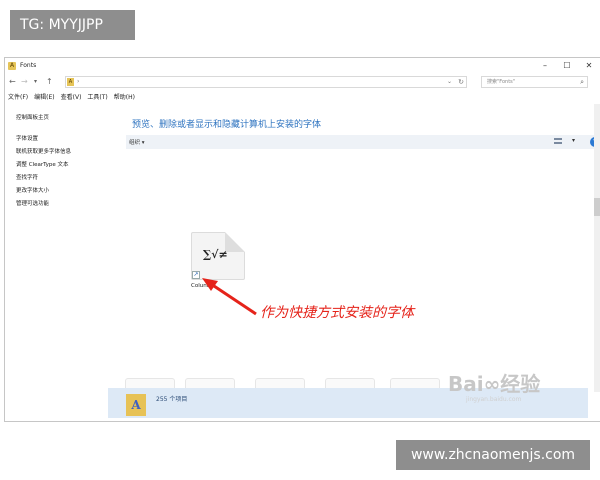  What do you see at coordinates (493, 455) in the screenshot?
I see `site-overlay-label: www.zhcnaomenjs.com` at bounding box center [493, 455].